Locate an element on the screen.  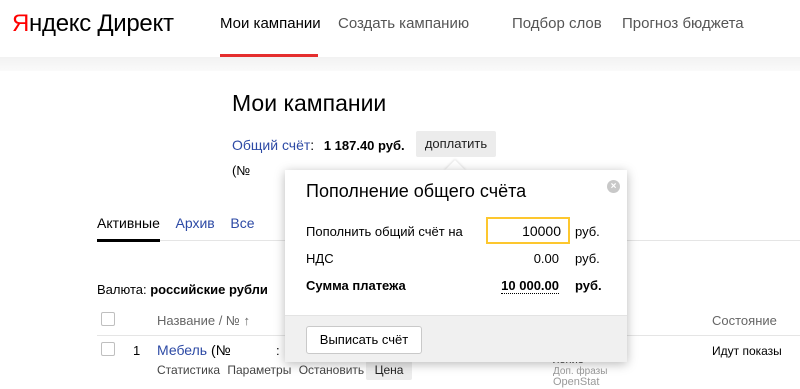
account-link: Общий счёт is located at coordinates (271, 145).